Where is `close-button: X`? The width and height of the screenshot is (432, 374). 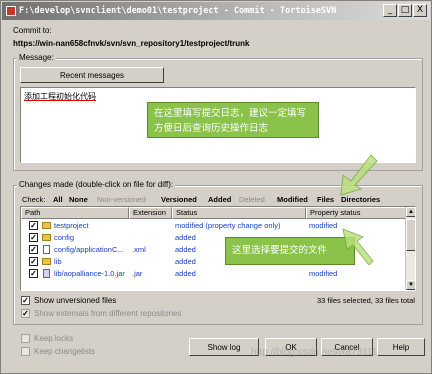
close-button: X is located at coordinates (420, 10).